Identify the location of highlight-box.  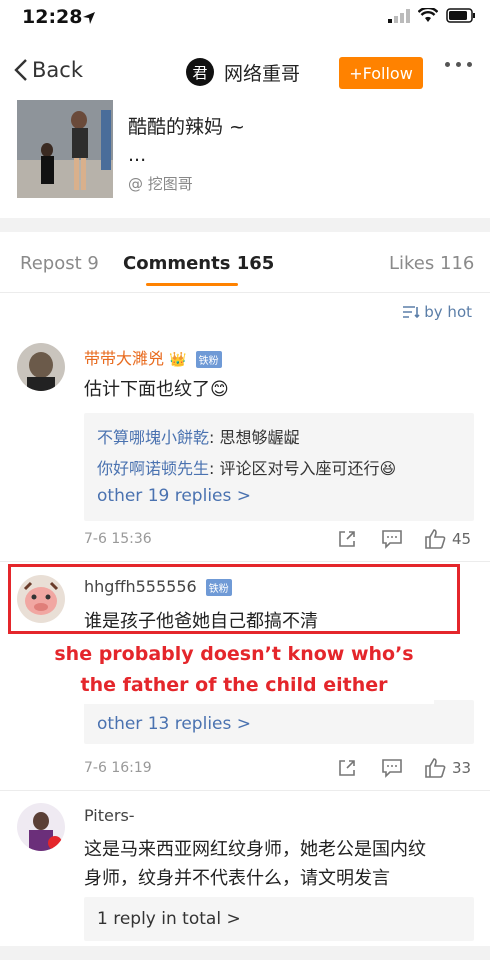
(234, 599).